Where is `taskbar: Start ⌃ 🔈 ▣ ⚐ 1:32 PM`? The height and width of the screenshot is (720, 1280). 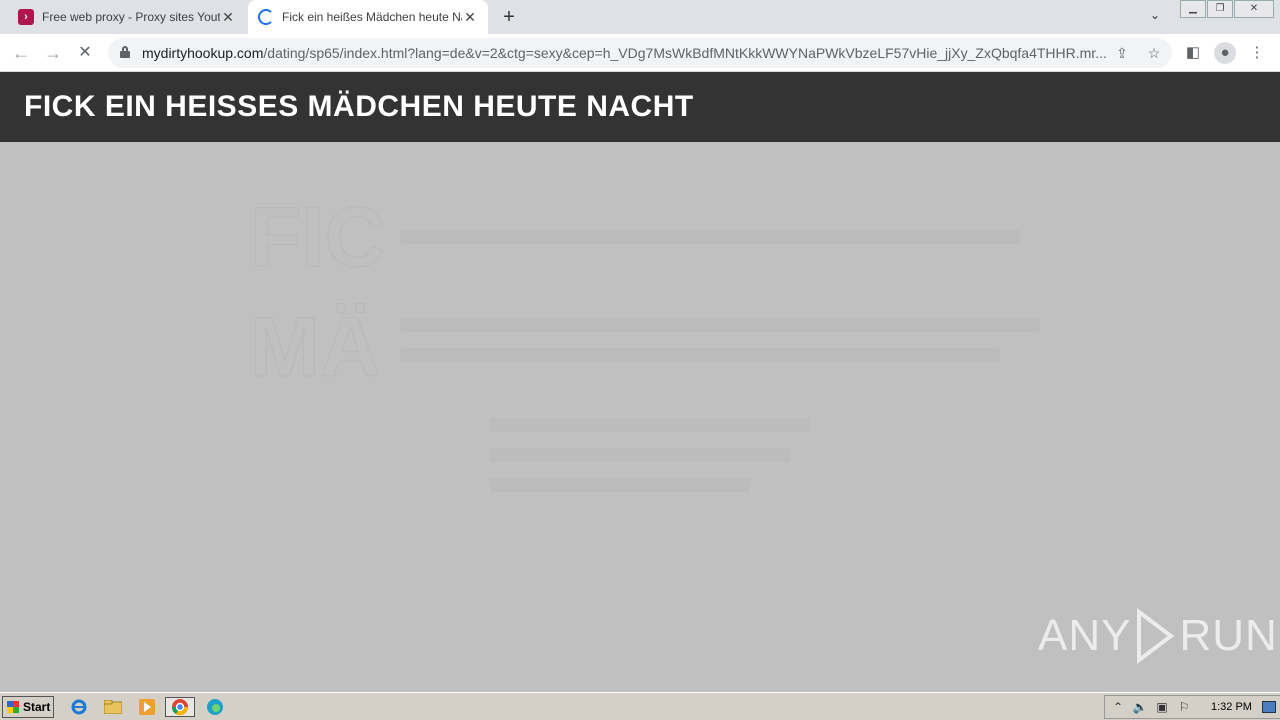
taskbar: Start ⌃ 🔈 ▣ ⚐ 1:32 PM is located at coordinates (640, 706).